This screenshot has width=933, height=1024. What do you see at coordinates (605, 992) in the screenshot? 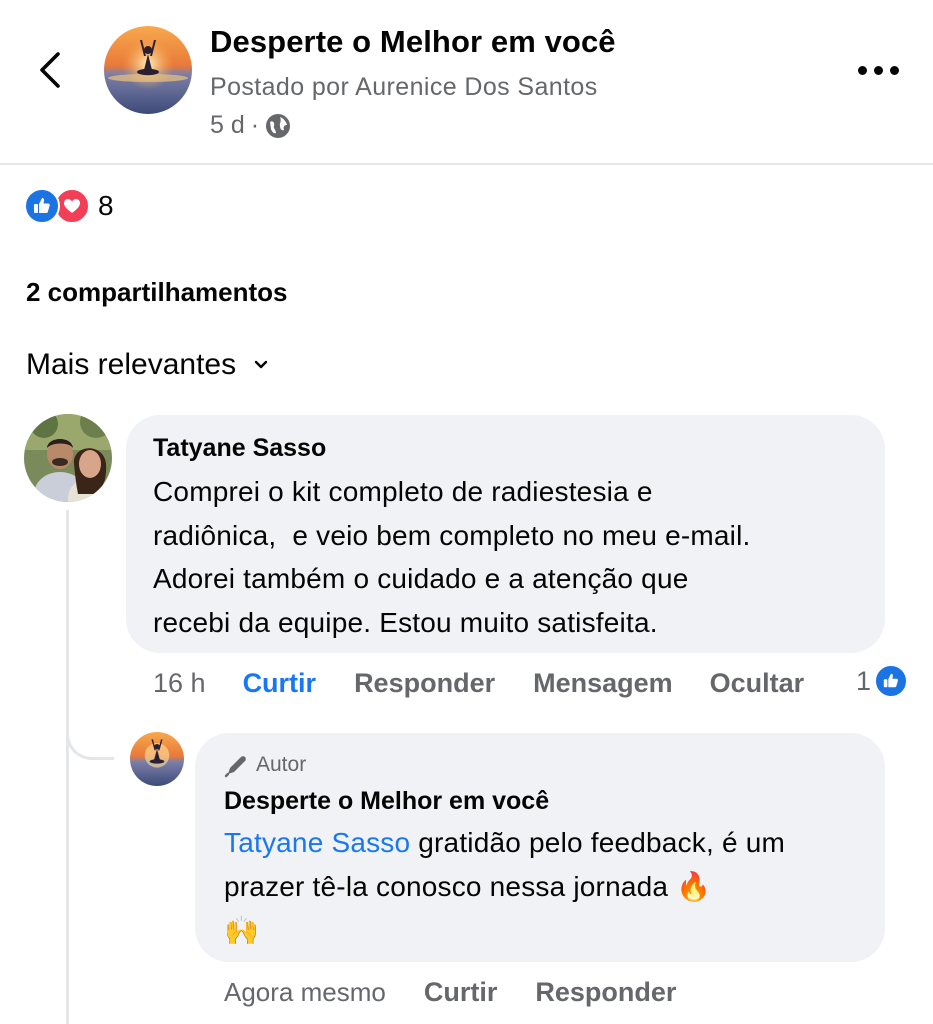
I see `reply-reply-button: Responder` at bounding box center [605, 992].